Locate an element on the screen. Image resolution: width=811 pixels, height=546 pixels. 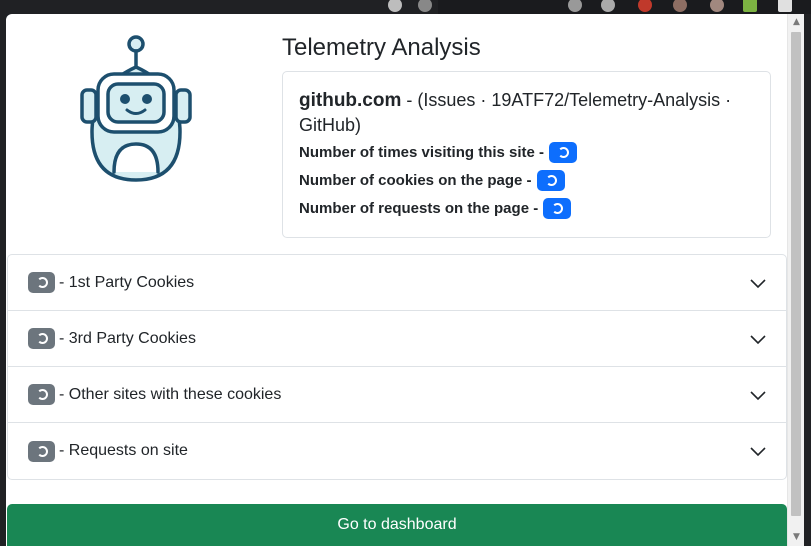
stat-requests-badge is located at coordinates (557, 208).